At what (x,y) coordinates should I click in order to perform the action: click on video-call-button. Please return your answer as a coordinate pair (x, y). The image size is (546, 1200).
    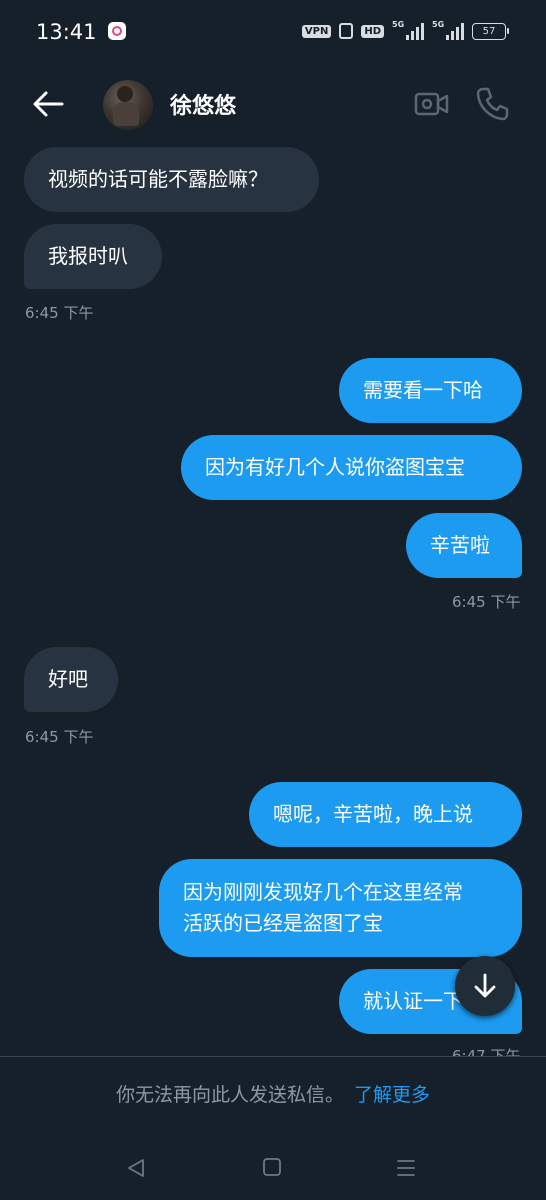
    Looking at the image, I should click on (432, 104).